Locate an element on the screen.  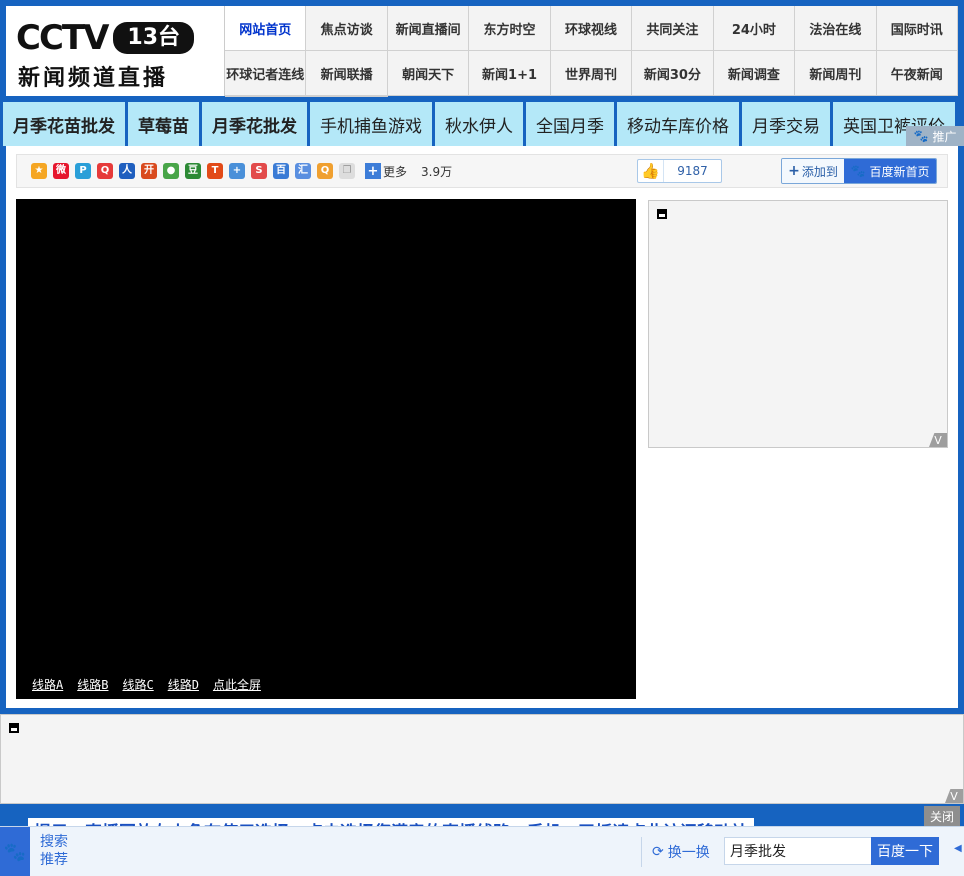
add-to-baidu-home-button: + 添加到 🐾 百度新首页 is located at coordinates (859, 171).